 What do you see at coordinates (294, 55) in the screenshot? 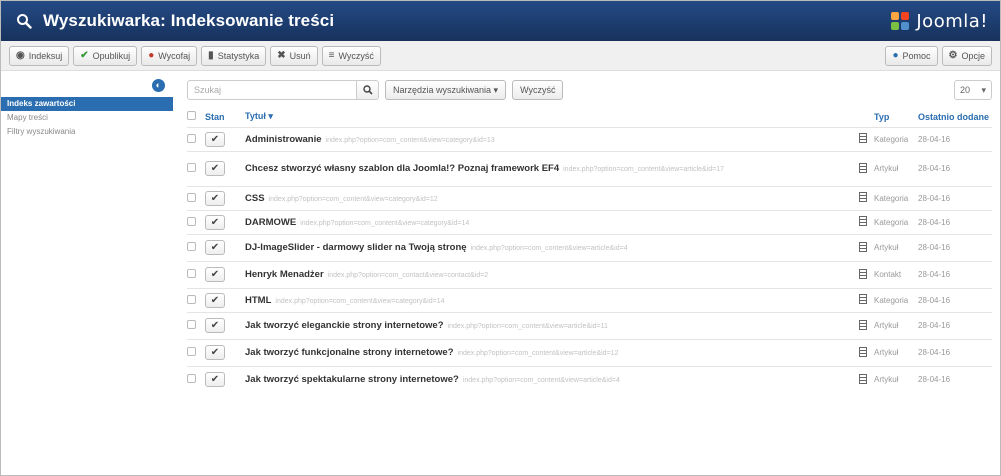
I see `delete-button: ✖ Usuń` at bounding box center [294, 55].